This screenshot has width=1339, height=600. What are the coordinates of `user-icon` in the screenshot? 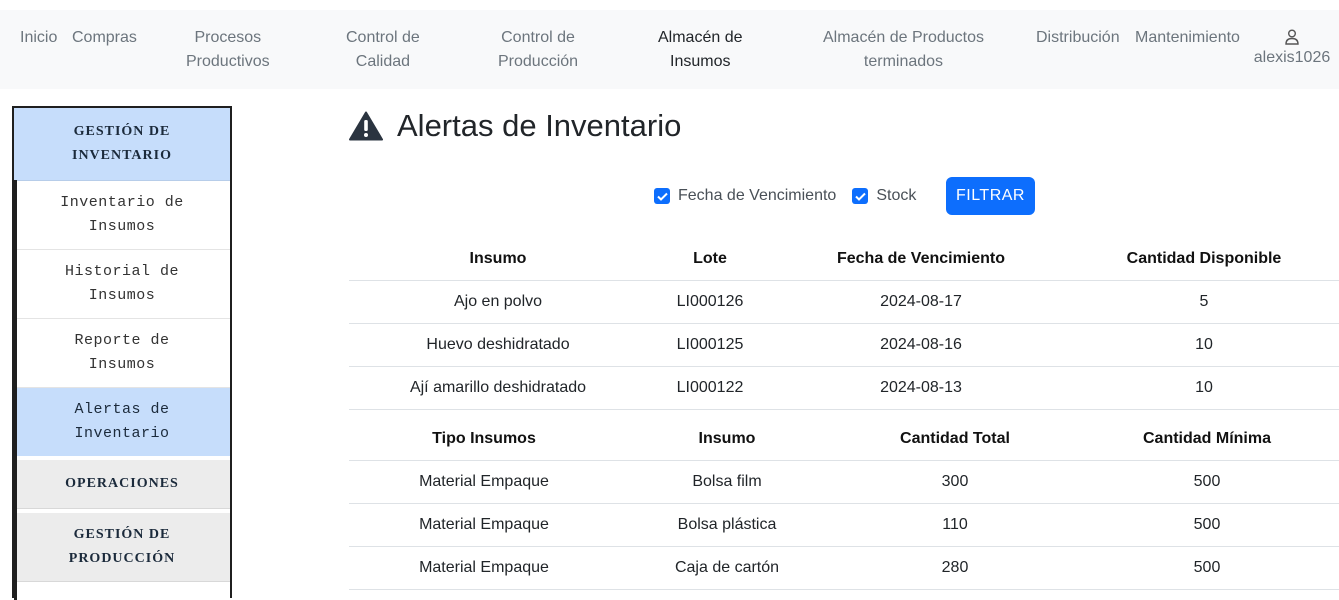 It's located at (1292, 37).